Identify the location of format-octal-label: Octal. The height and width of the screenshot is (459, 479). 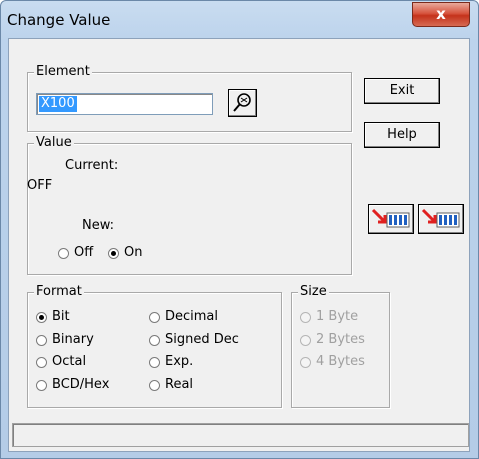
(69, 362).